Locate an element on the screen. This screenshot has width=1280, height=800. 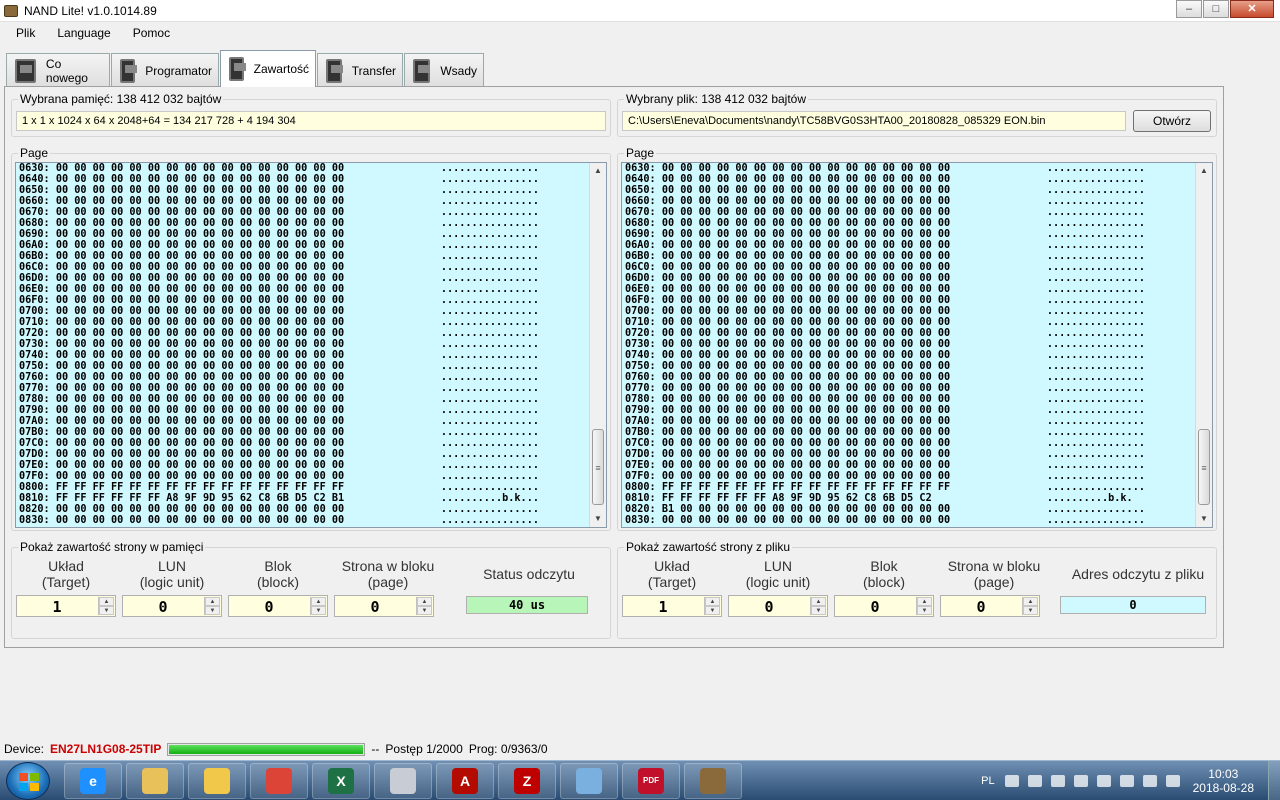
hex-address: 0720 is located at coordinates (31, 333).